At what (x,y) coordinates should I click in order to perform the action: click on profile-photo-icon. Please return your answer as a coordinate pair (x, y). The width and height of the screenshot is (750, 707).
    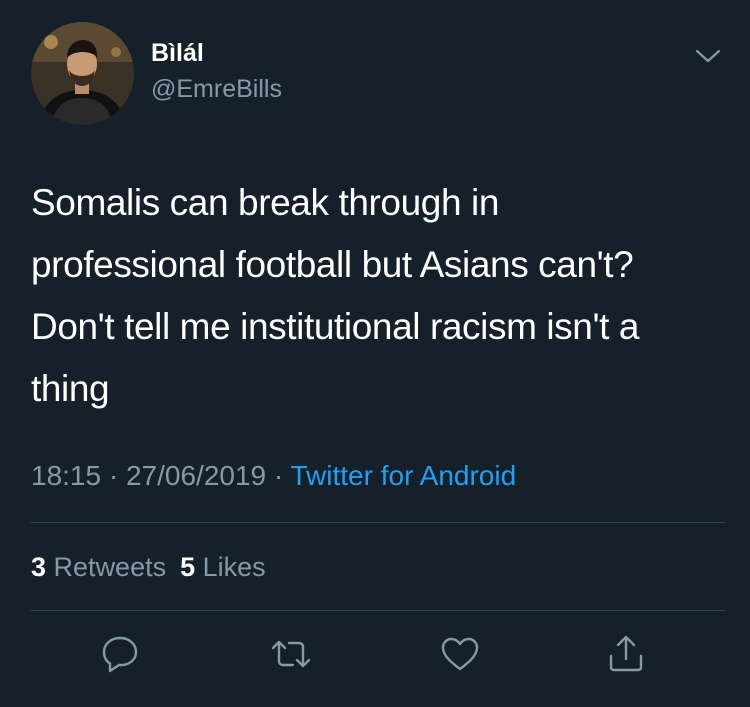
    Looking at the image, I should click on (82, 73).